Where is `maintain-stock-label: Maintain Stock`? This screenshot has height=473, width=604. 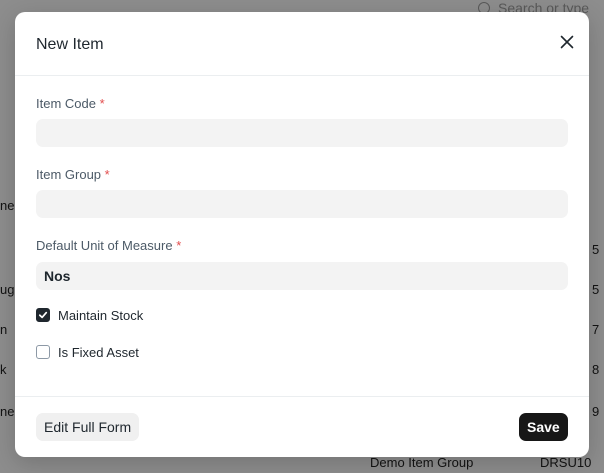 maintain-stock-label: Maintain Stock is located at coordinates (101, 315).